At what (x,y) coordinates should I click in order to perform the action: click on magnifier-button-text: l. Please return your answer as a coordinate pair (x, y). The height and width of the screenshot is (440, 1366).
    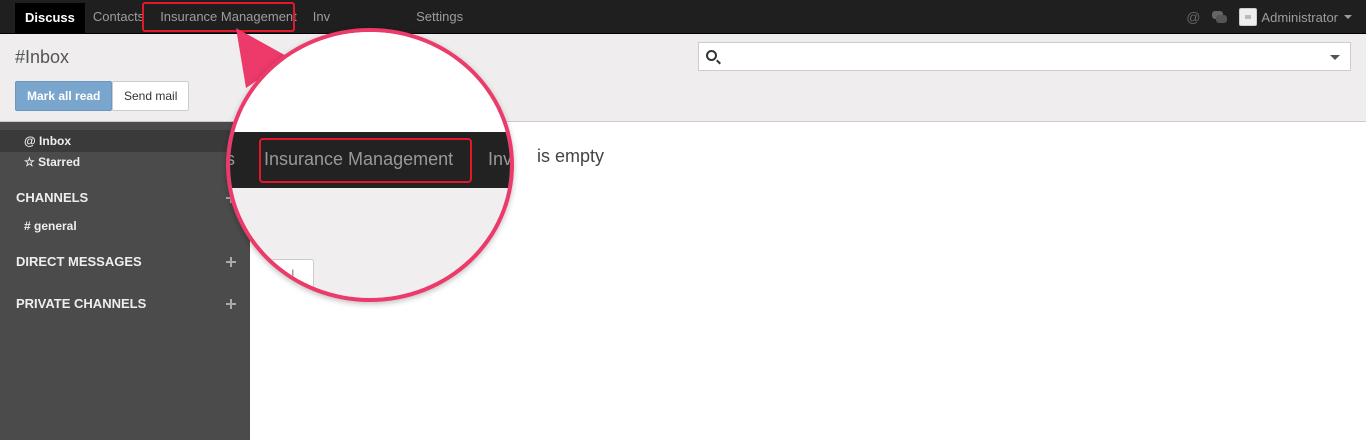
    Looking at the image, I should click on (293, 276).